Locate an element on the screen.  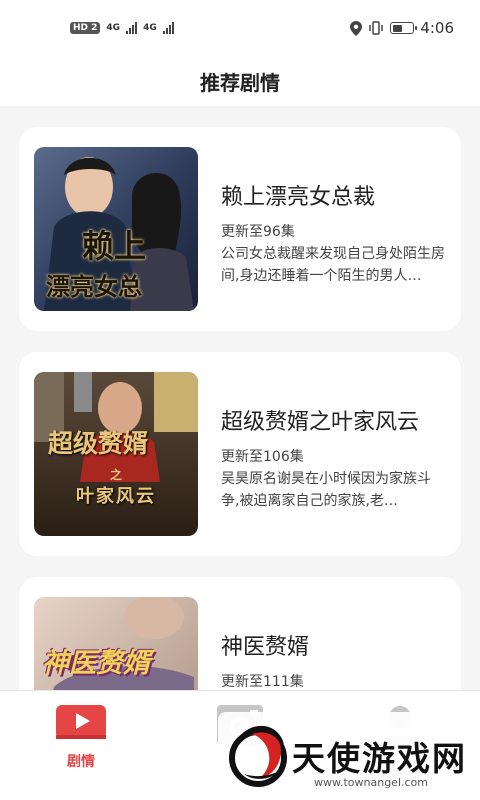
drama-title: 超级赘婿之叶家风云 is located at coordinates (333, 420).